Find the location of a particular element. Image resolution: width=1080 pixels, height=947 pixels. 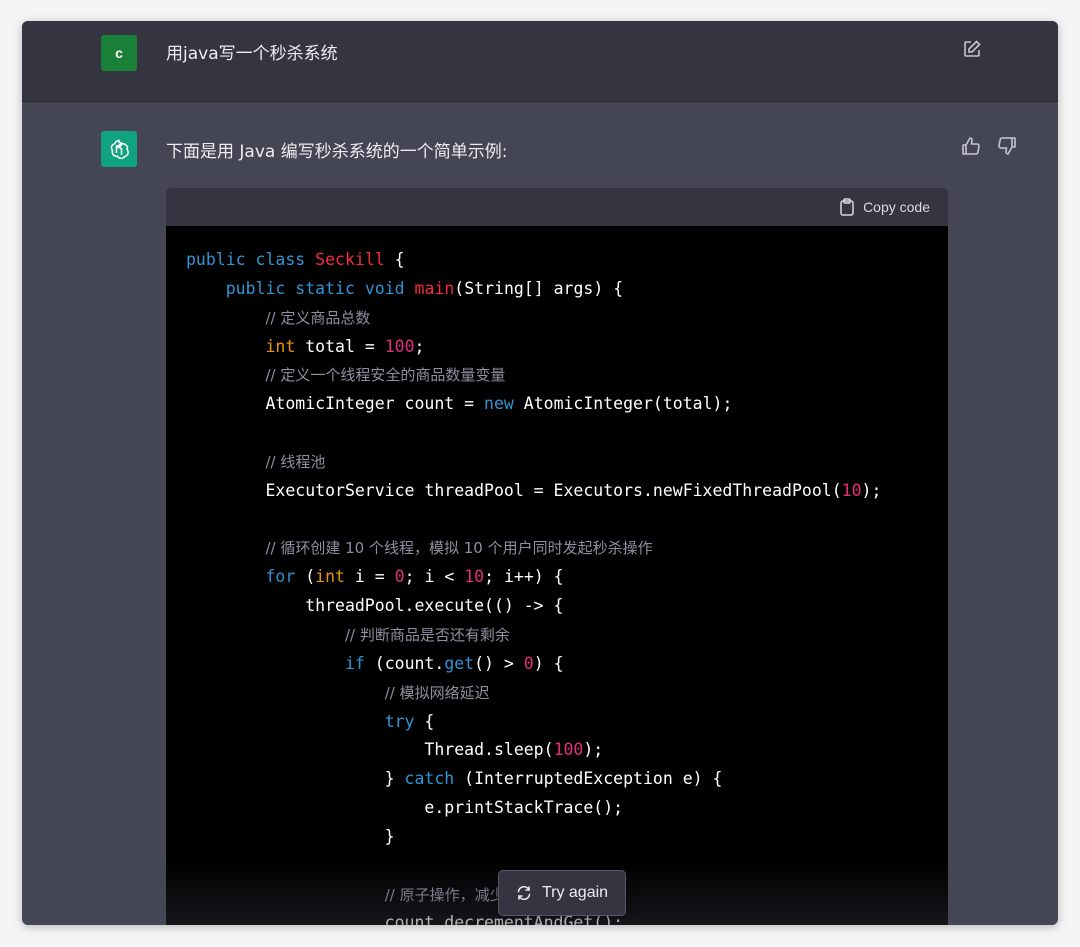

openai-logo-icon is located at coordinates (119, 149).